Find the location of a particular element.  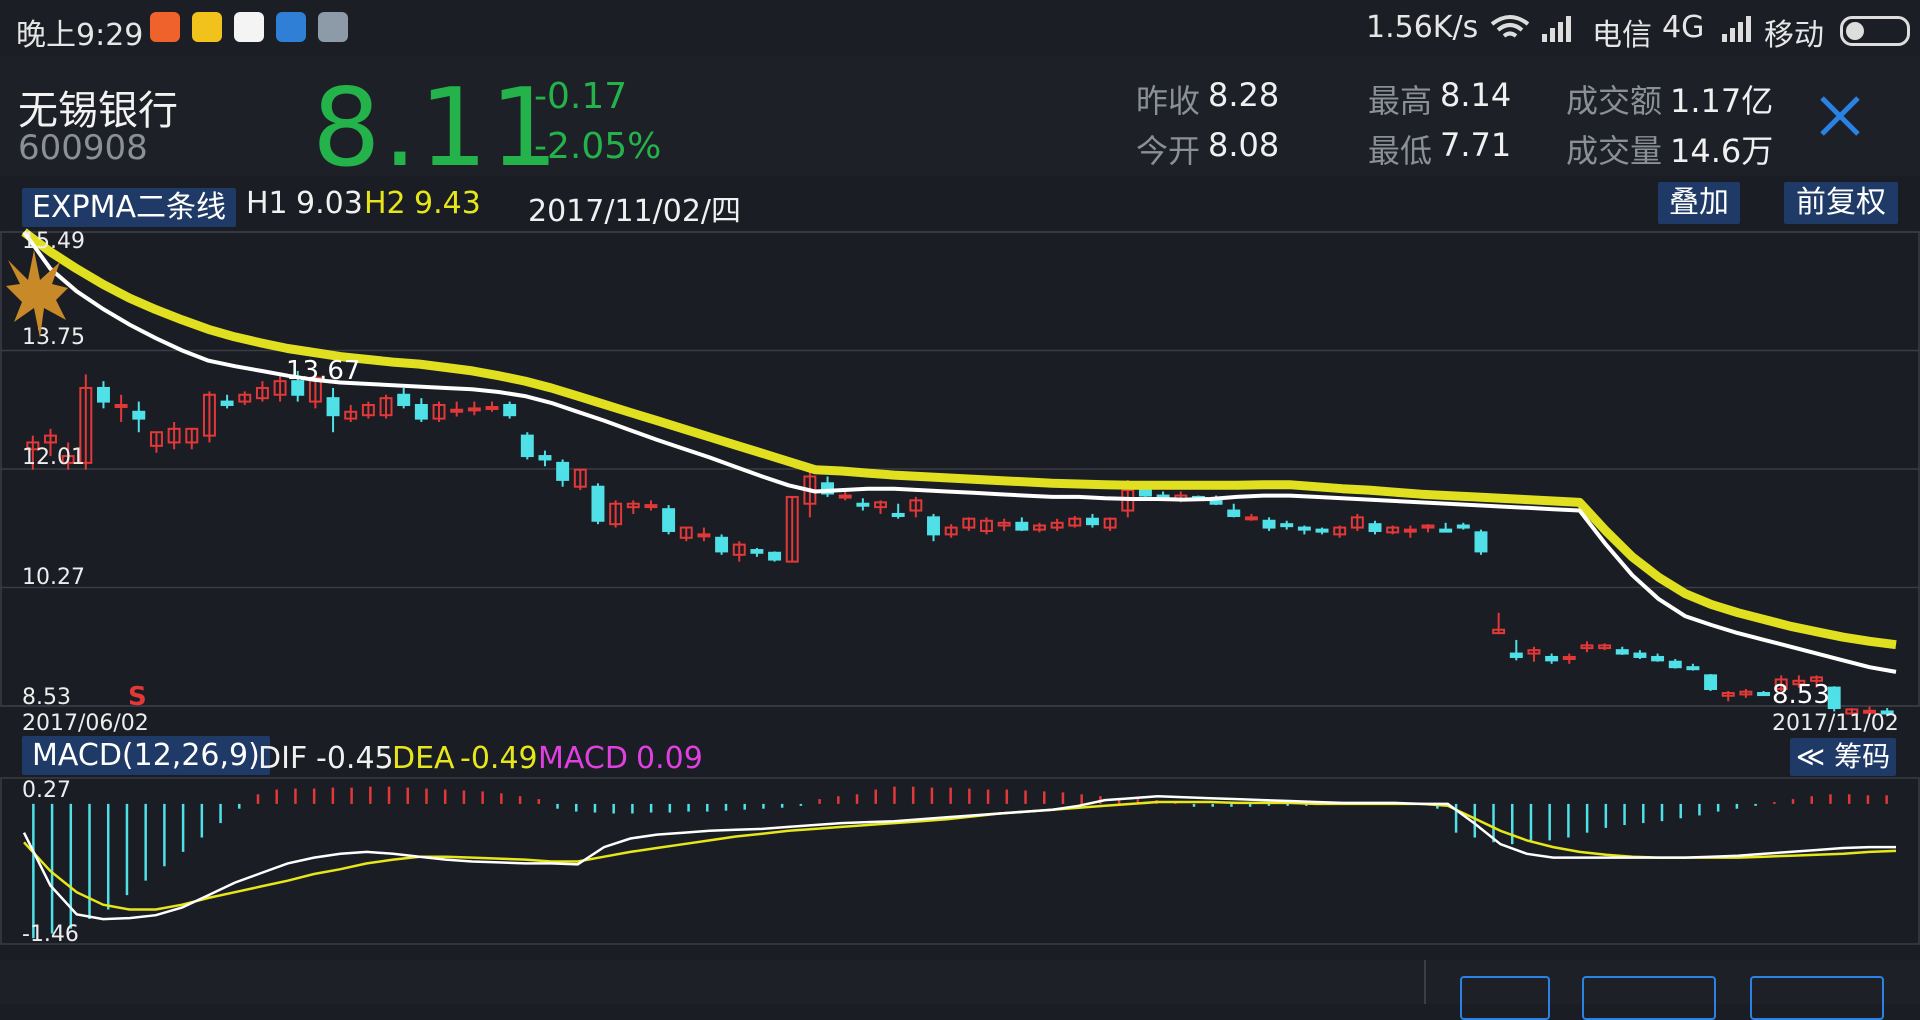

turnover-value: 1.17亿 is located at coordinates (1722, 101).